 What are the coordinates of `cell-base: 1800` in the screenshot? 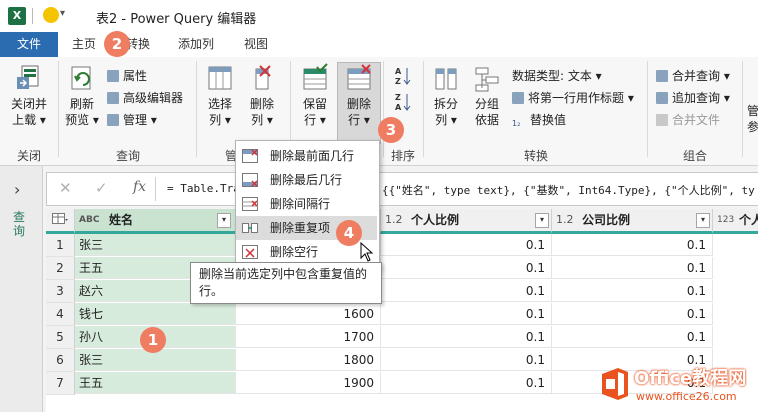 It's located at (308, 360).